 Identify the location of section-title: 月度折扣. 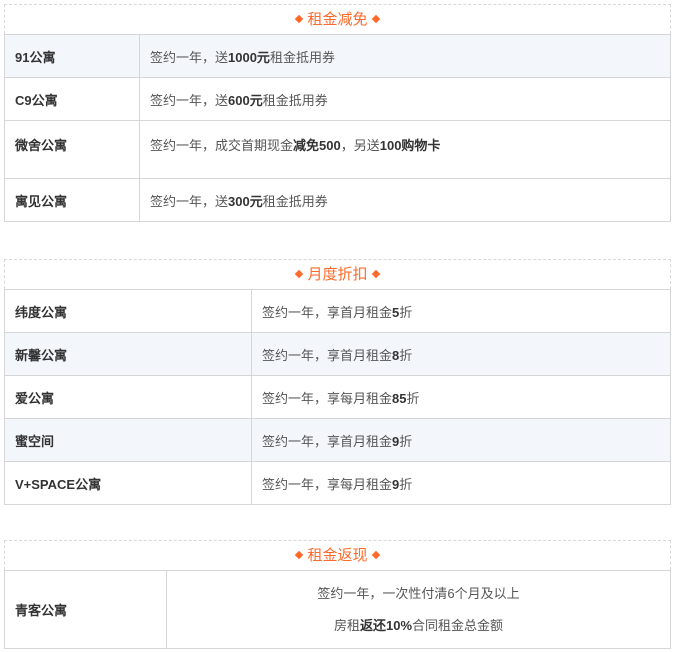
(337, 274).